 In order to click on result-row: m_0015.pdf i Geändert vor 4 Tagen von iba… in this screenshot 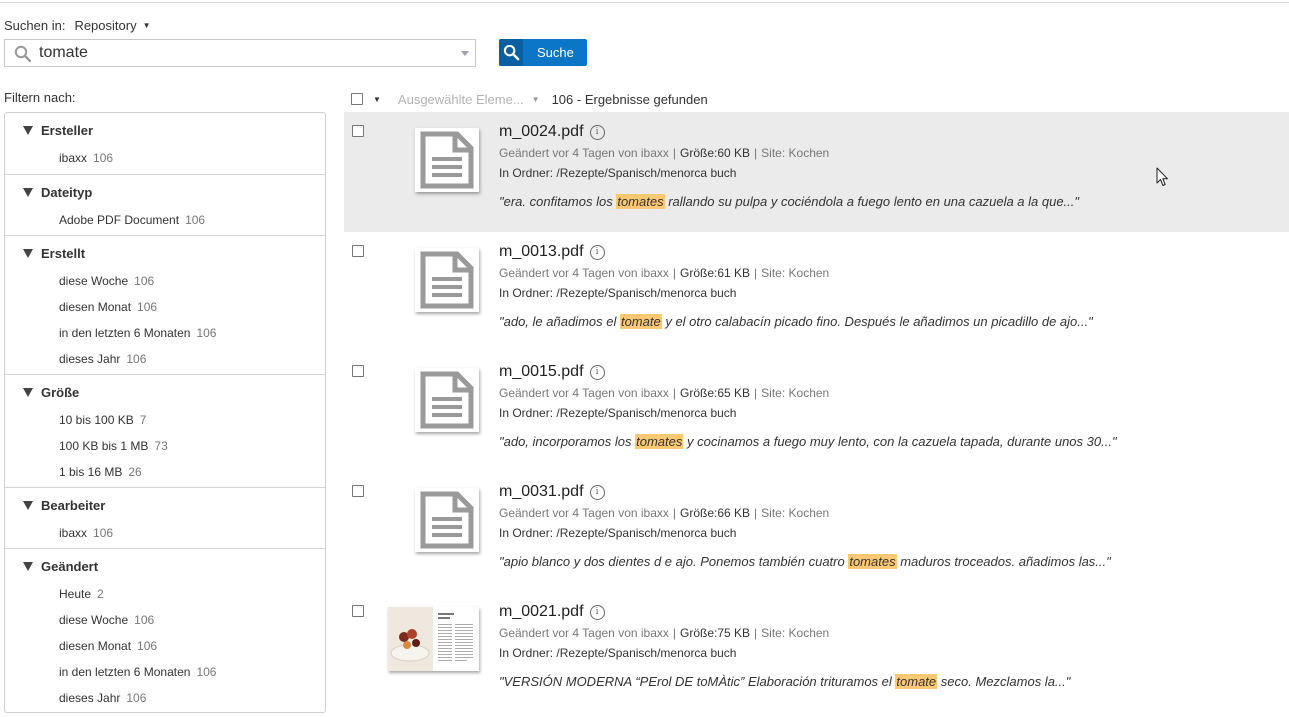, I will do `click(816, 412)`.